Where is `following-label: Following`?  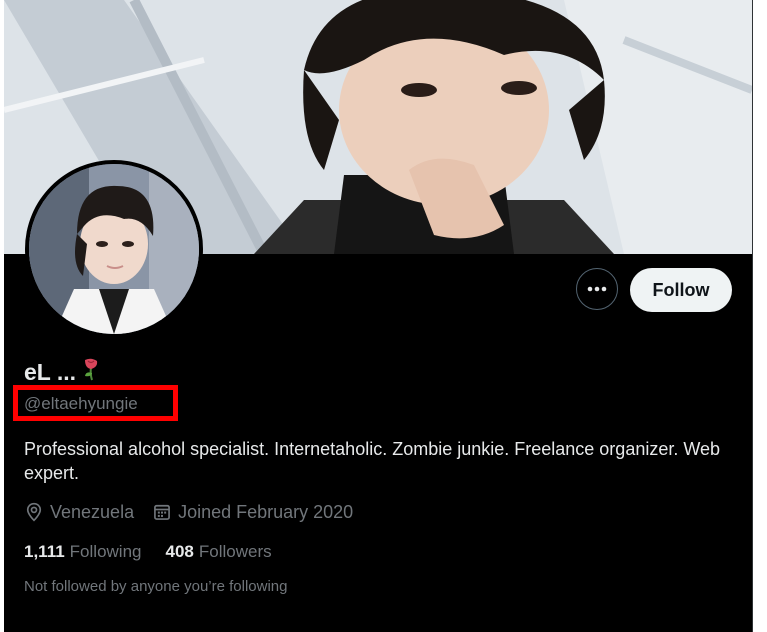 following-label: Following is located at coordinates (105, 551).